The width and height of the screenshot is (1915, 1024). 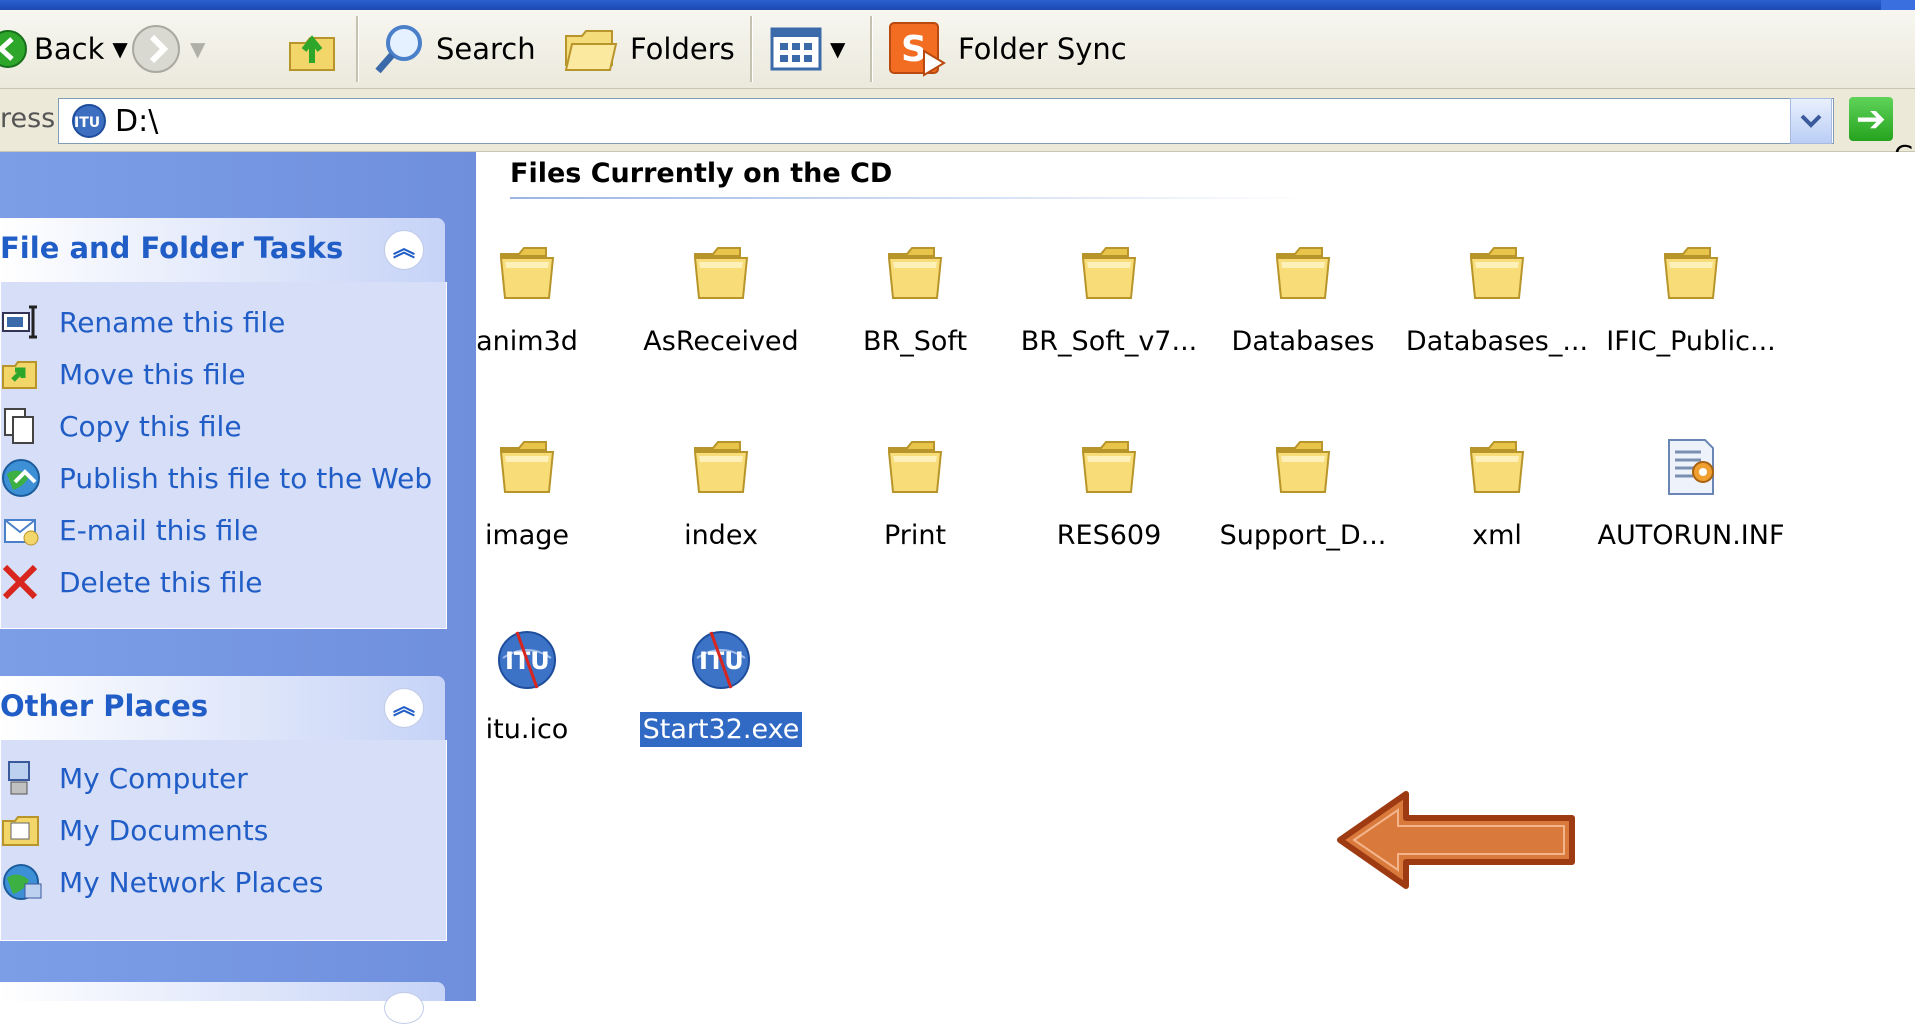 I want to click on address-bar: ress ITU D:\ ➔ Go, so click(x=957, y=130).